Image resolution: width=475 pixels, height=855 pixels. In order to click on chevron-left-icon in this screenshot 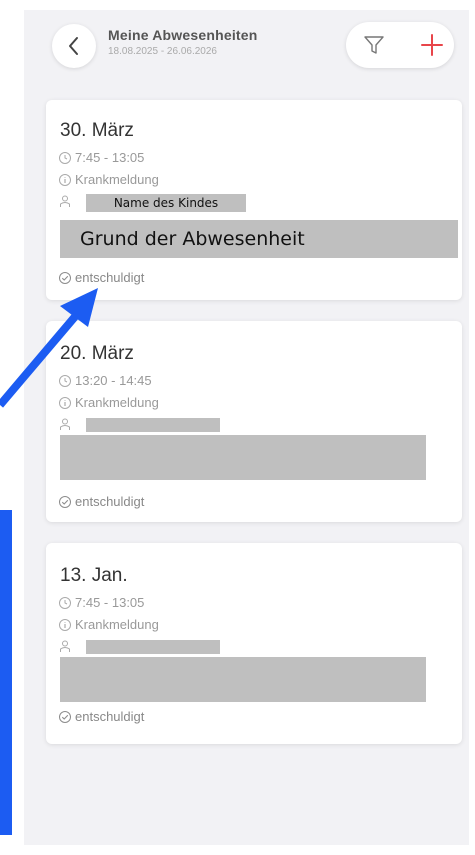, I will do `click(73, 46)`.